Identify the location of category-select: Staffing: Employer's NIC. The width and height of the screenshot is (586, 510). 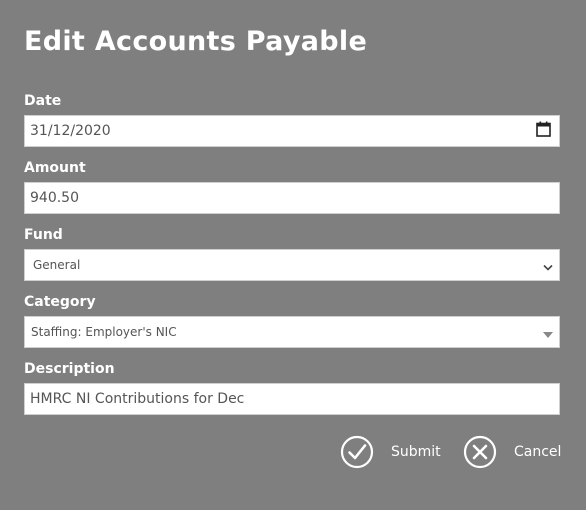
(292, 332).